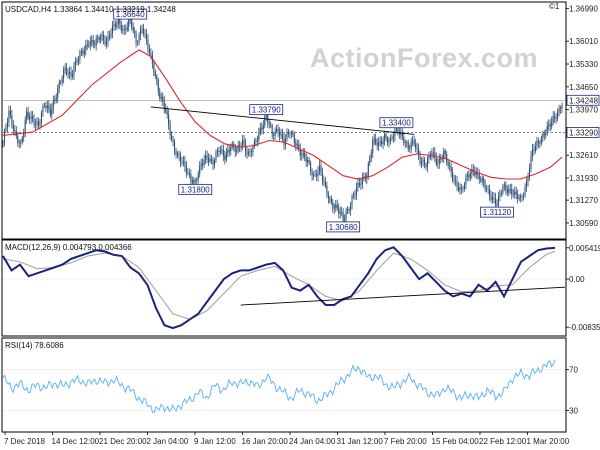 Image resolution: width=600 pixels, height=450 pixels. Describe the element at coordinates (405, 441) in the screenshot. I see `x-tick-label: 7 Feb 20:00` at that location.